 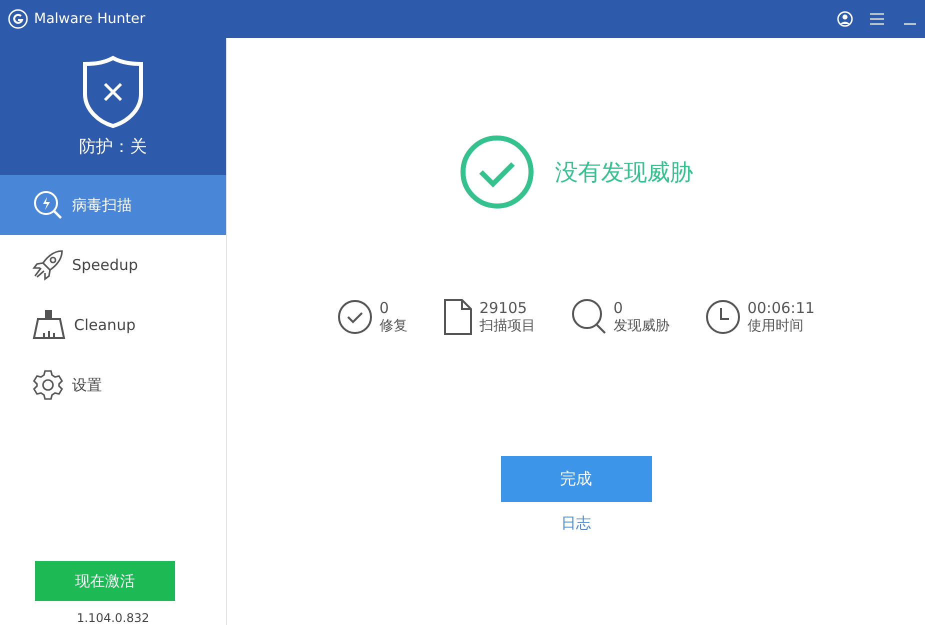 What do you see at coordinates (775, 326) in the screenshot?
I see `stat-label: 使用时间` at bounding box center [775, 326].